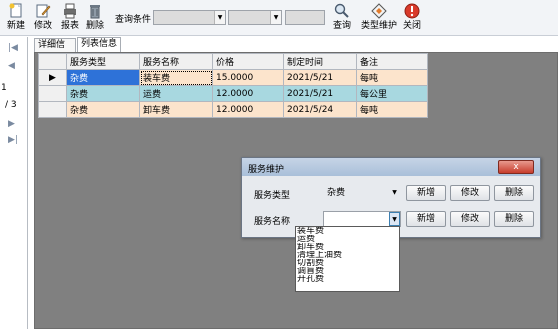 The image size is (558, 329). What do you see at coordinates (378, 26) in the screenshot?
I see `type-maintenance-button-label: 类型维护` at bounding box center [378, 26].